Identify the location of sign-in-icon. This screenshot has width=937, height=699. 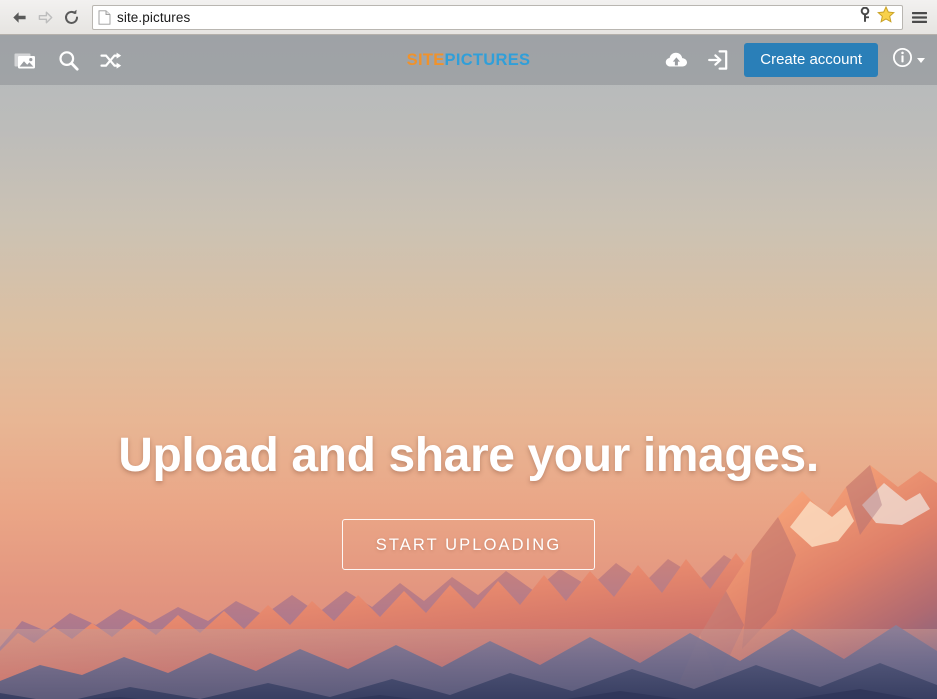
(717, 60).